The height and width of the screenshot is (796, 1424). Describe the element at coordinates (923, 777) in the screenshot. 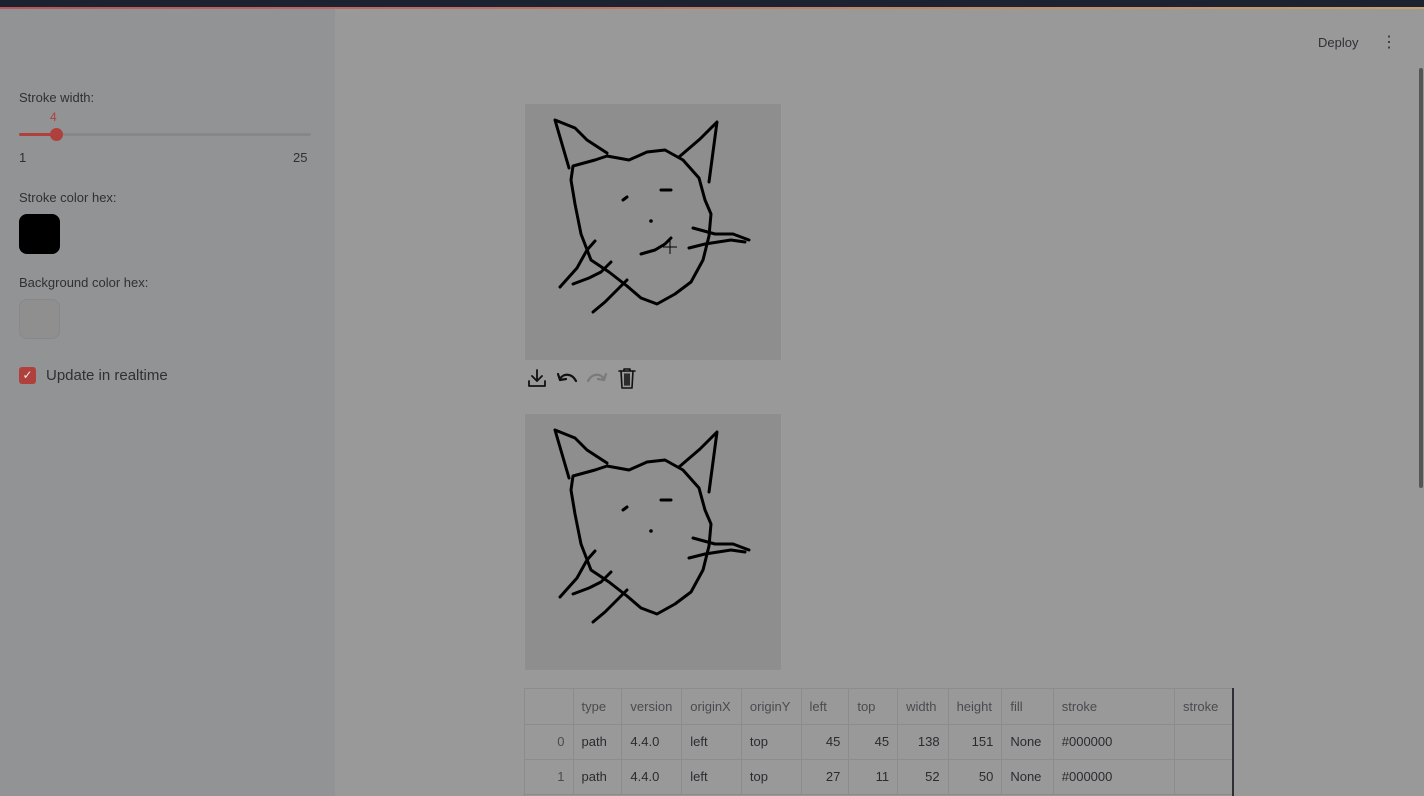

I see `table-cell-width: 52` at that location.